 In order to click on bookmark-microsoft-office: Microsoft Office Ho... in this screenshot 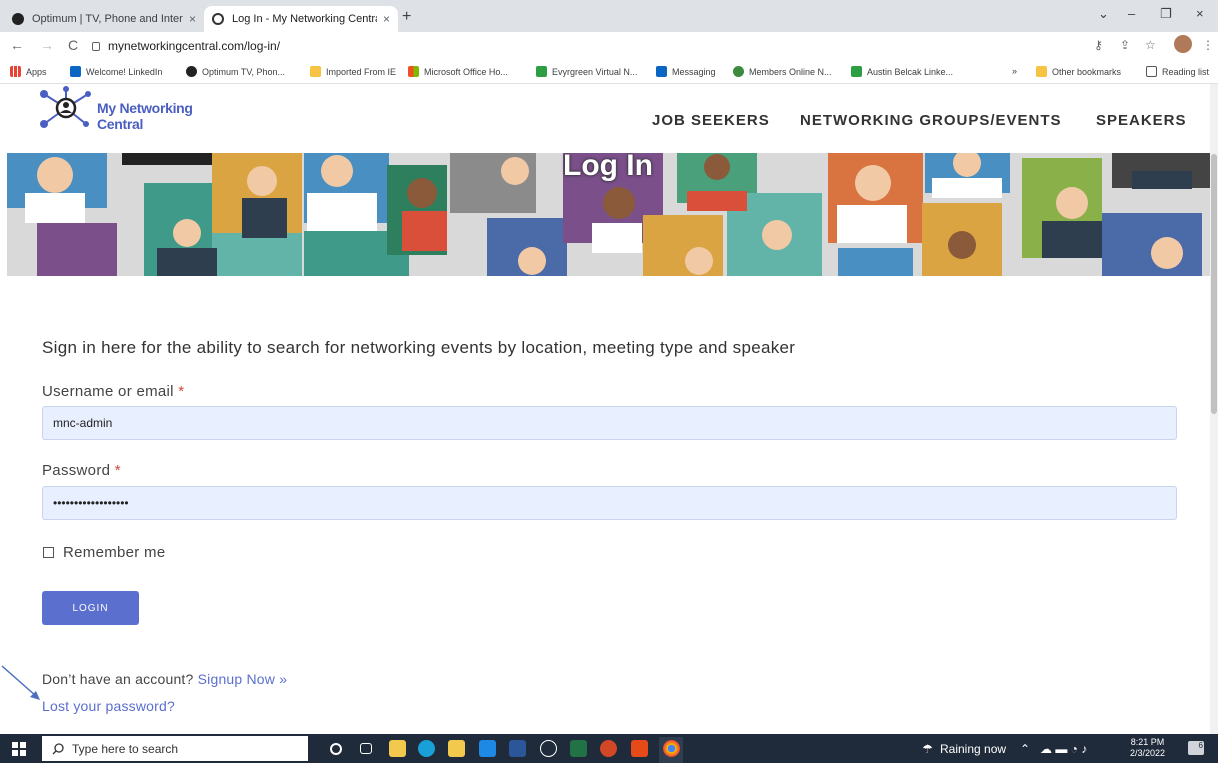, I will do `click(458, 71)`.